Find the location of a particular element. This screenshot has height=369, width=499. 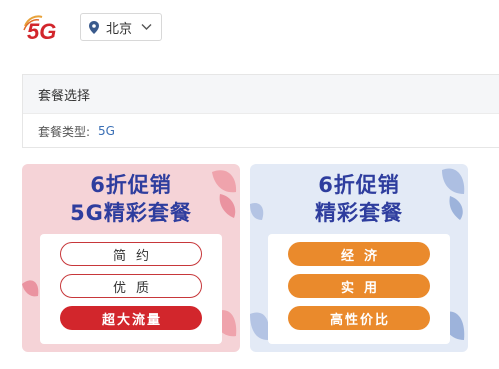

package-type-value: 5G is located at coordinates (106, 131).